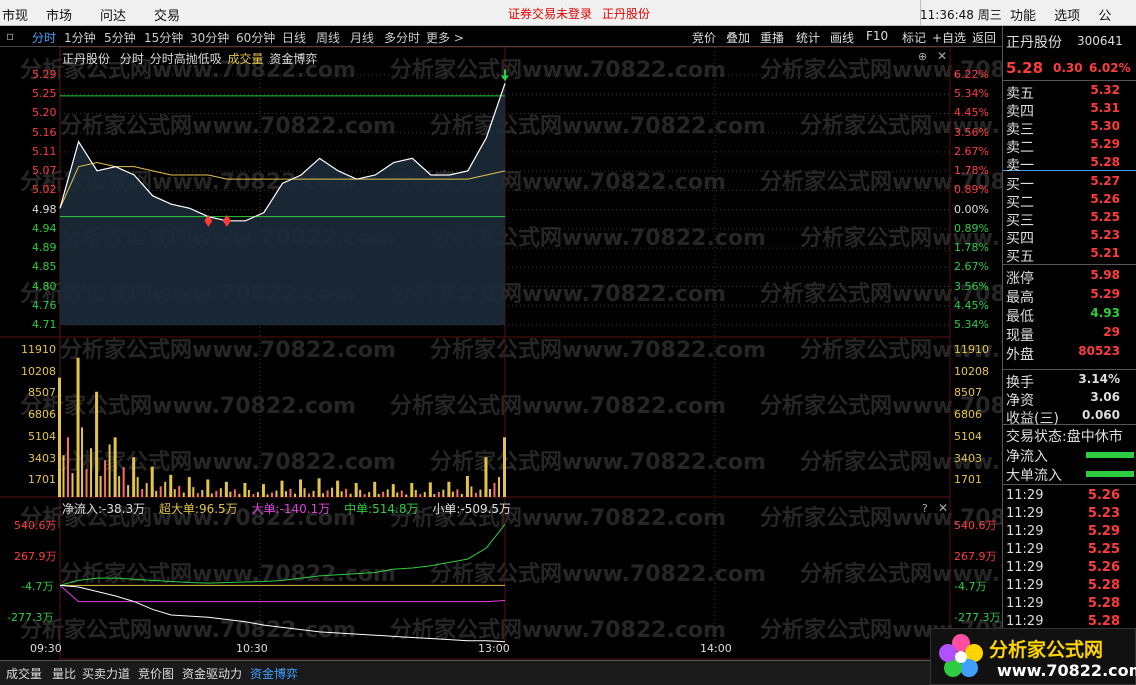  Describe the element at coordinates (1070, 219) in the screenshot. I see `bid-row-3: 买三 5.25` at that location.